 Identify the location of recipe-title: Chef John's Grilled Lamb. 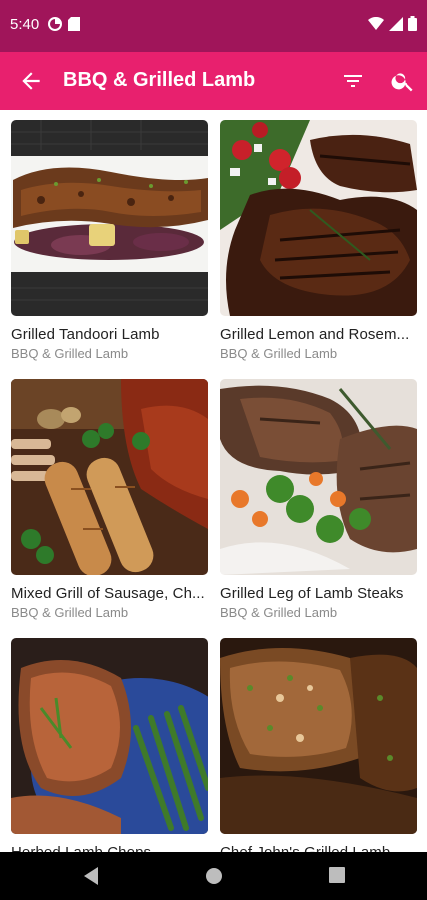
(318, 848).